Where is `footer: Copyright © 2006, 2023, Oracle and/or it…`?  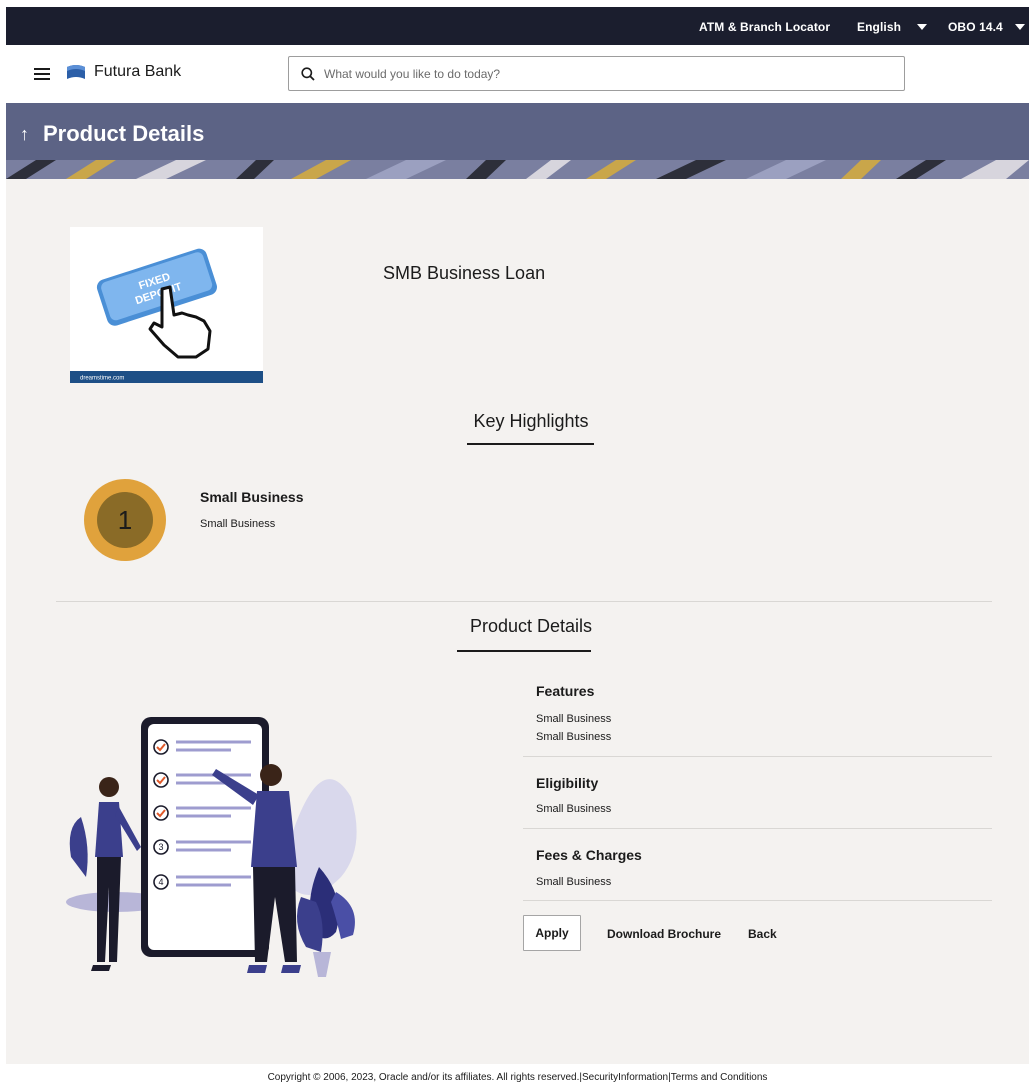
footer: Copyright © 2006, 2023, Oracle and/or it… is located at coordinates (517, 1077).